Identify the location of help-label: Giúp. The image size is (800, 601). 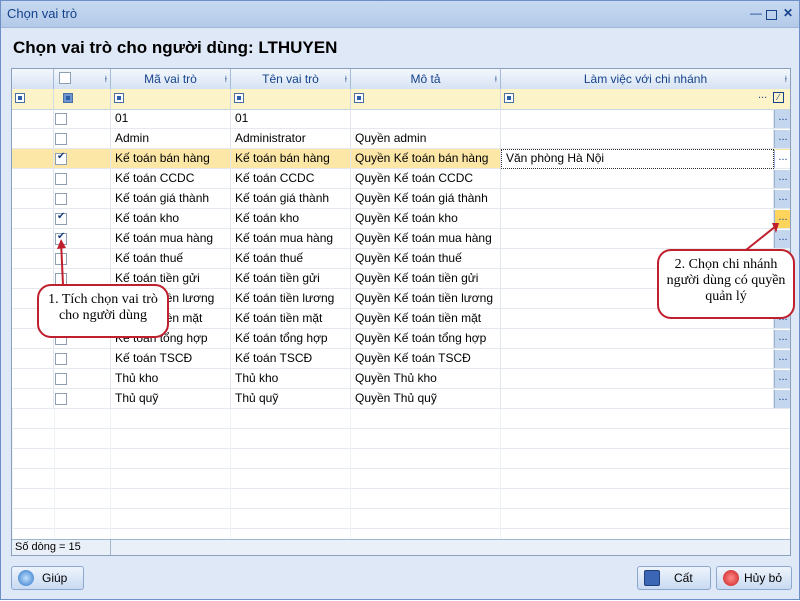
(55, 578).